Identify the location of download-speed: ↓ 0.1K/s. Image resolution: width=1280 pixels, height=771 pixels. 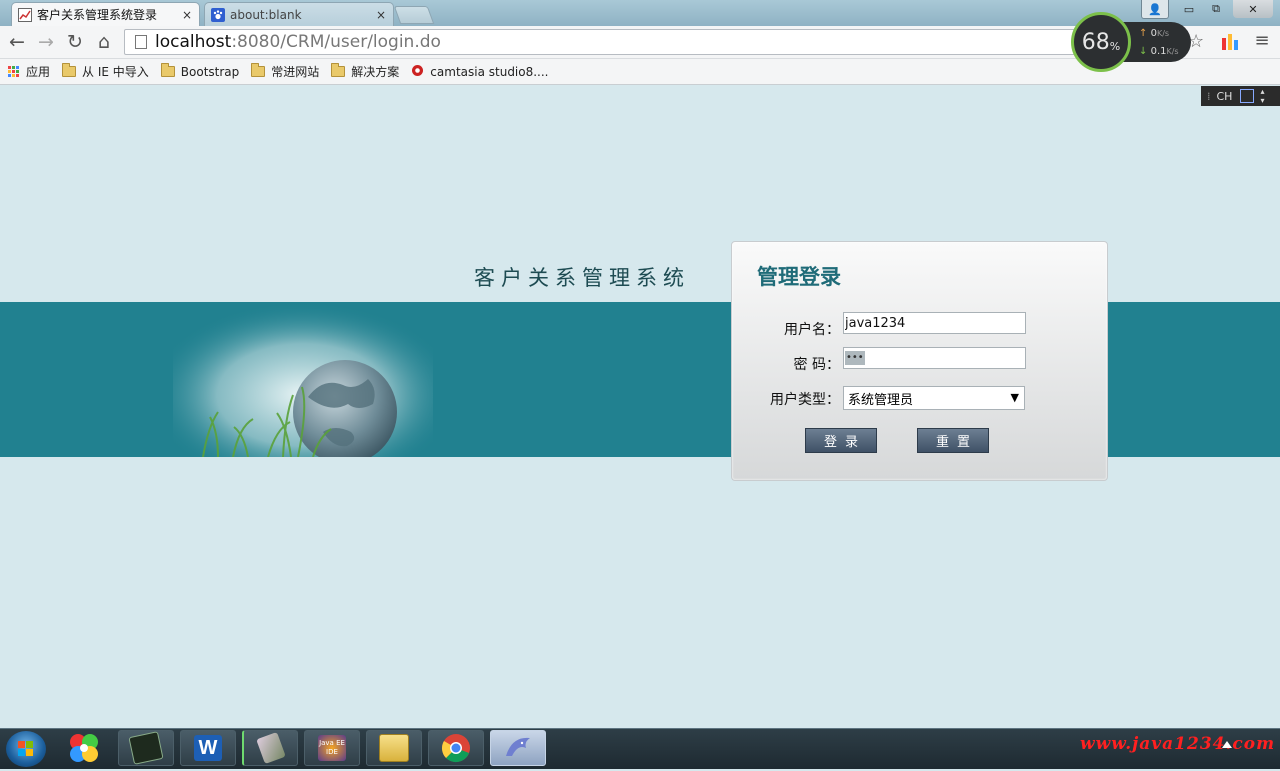
(1159, 51).